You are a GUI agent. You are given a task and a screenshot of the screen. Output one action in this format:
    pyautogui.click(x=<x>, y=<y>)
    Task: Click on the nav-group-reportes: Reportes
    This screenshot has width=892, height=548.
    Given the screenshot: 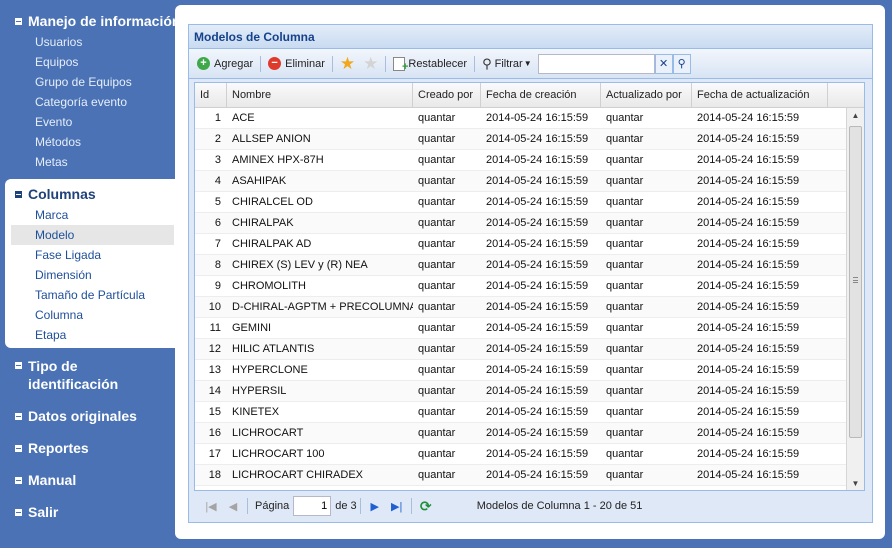 What is the action you would take?
    pyautogui.click(x=44, y=448)
    